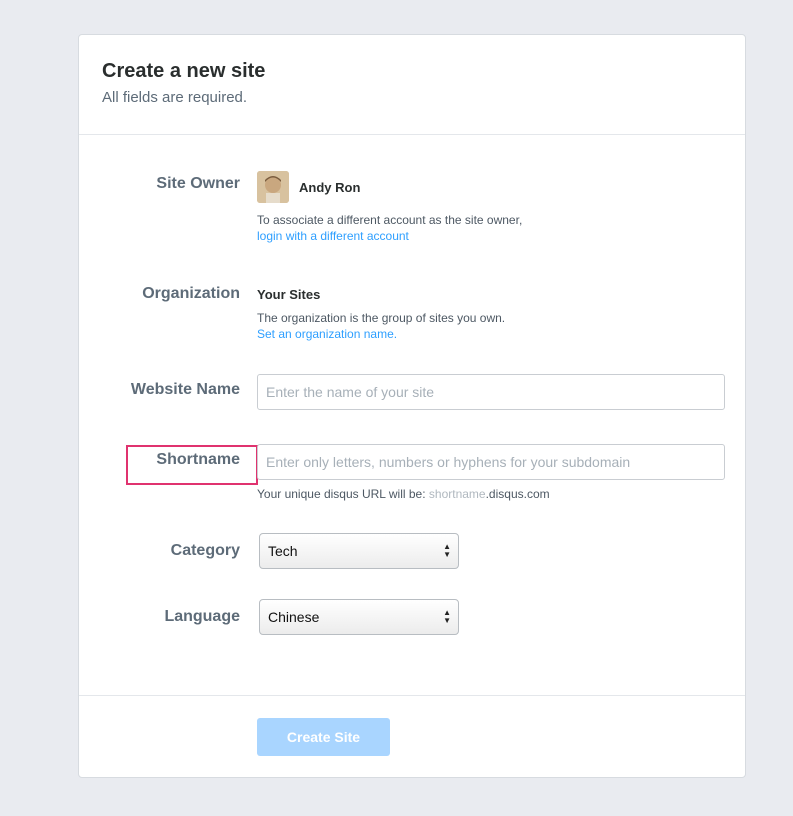 This screenshot has height=816, width=793. Describe the element at coordinates (289, 294) in the screenshot. I see `organization-name: Your Sites` at that location.